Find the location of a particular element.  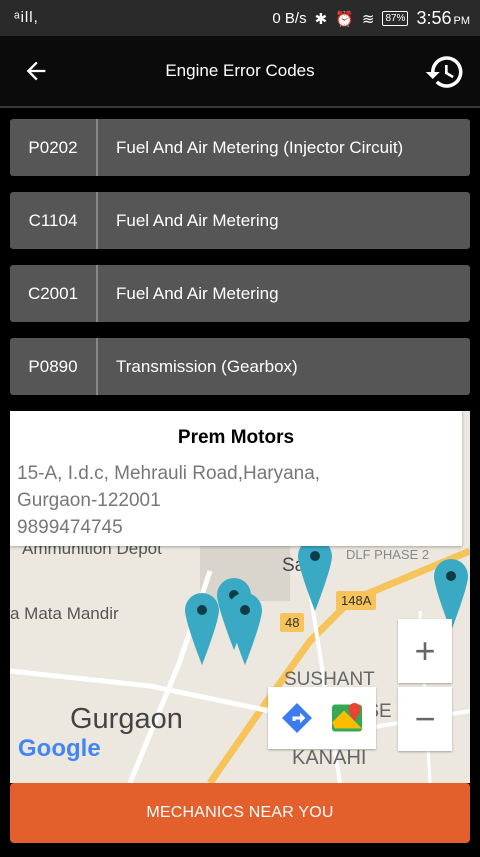

error-code-row: P0890 Transmission (Gearbox) is located at coordinates (240, 366).